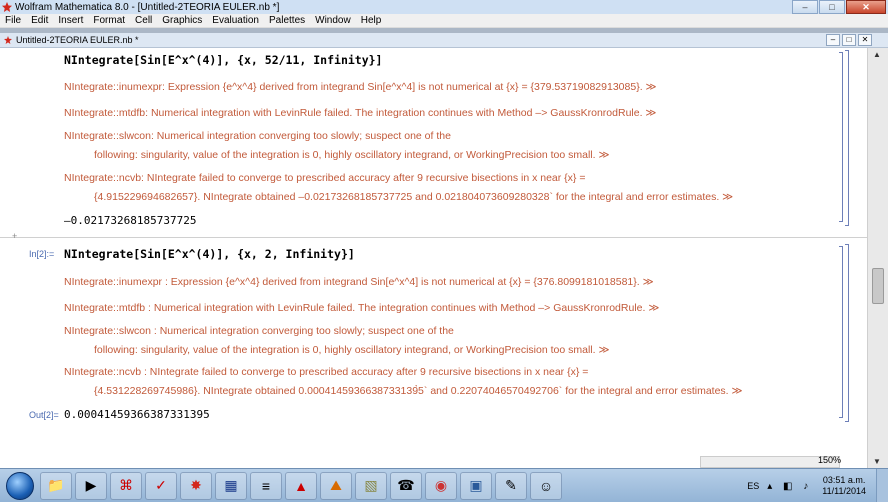 The image size is (888, 502). What do you see at coordinates (56, 485) in the screenshot?
I see `folder-icon: 📁` at bounding box center [56, 485].